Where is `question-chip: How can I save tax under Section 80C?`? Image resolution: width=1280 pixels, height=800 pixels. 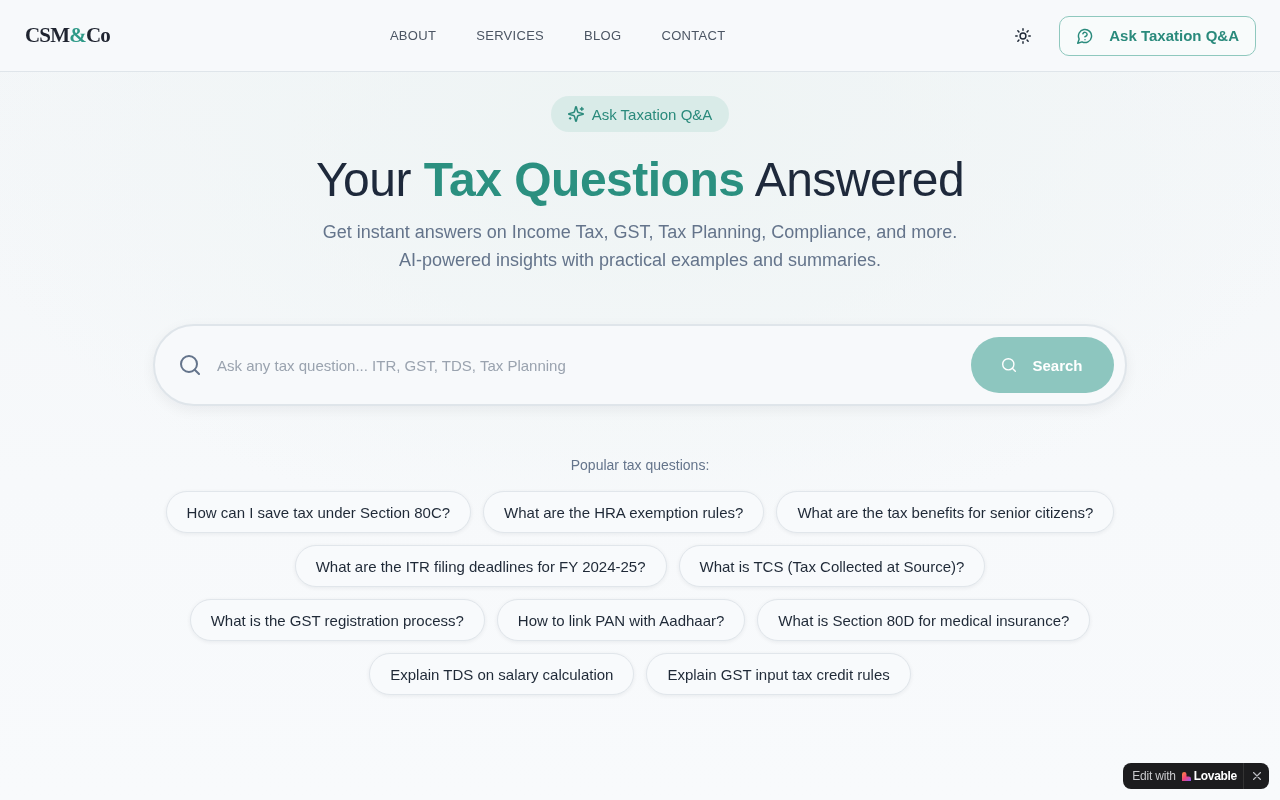 question-chip: How can I save tax under Section 80C? is located at coordinates (318, 512).